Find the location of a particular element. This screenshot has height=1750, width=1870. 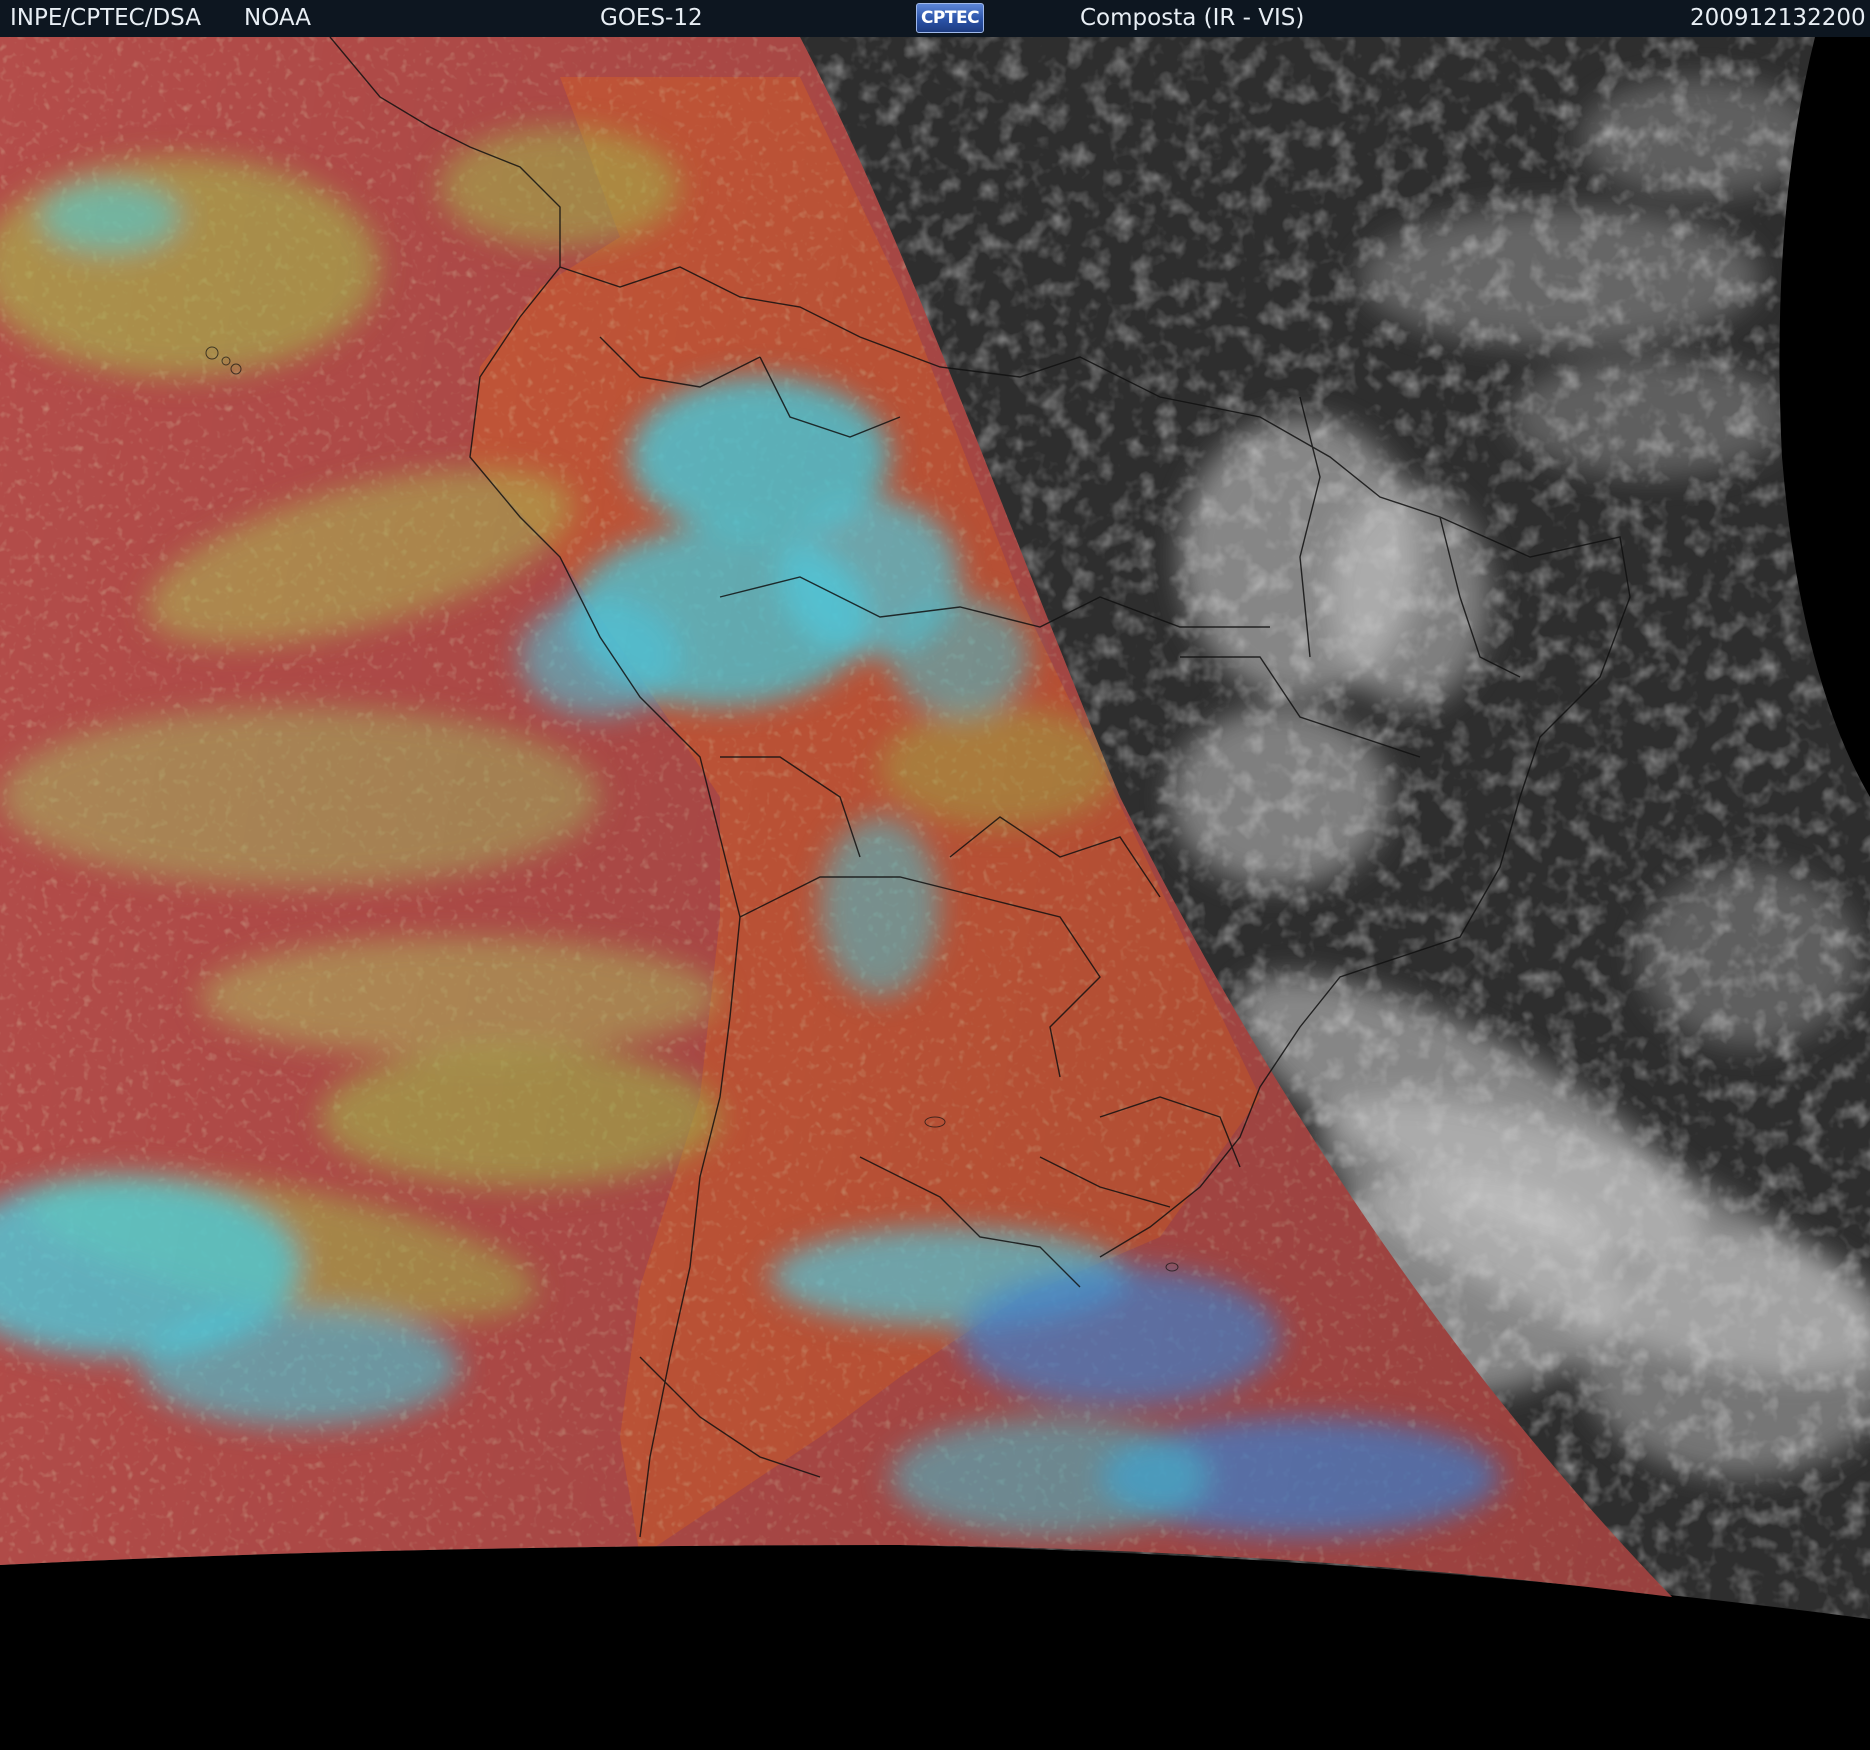

cptec-logo: CPTEC is located at coordinates (950, 18).